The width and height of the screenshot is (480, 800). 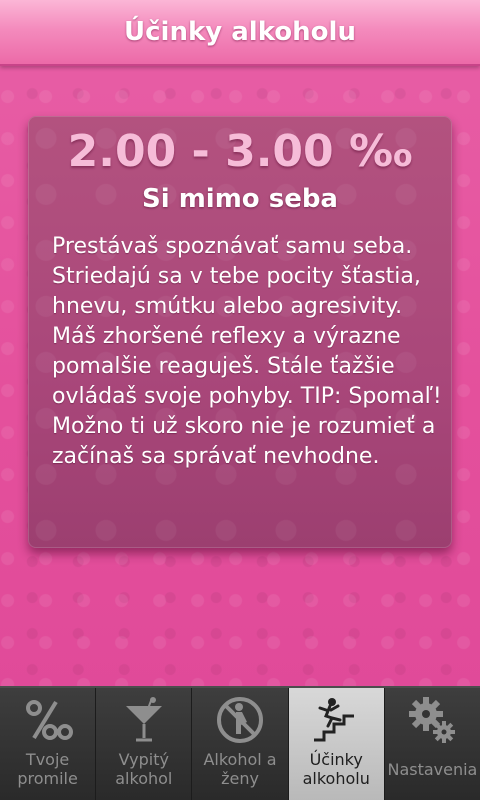 What do you see at coordinates (48, 720) in the screenshot?
I see `permille-icon` at bounding box center [48, 720].